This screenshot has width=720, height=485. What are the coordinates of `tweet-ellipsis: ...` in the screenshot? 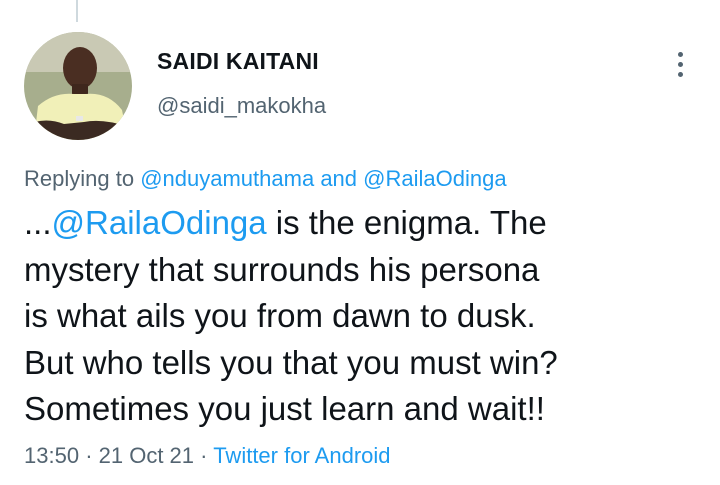 It's located at (38, 222).